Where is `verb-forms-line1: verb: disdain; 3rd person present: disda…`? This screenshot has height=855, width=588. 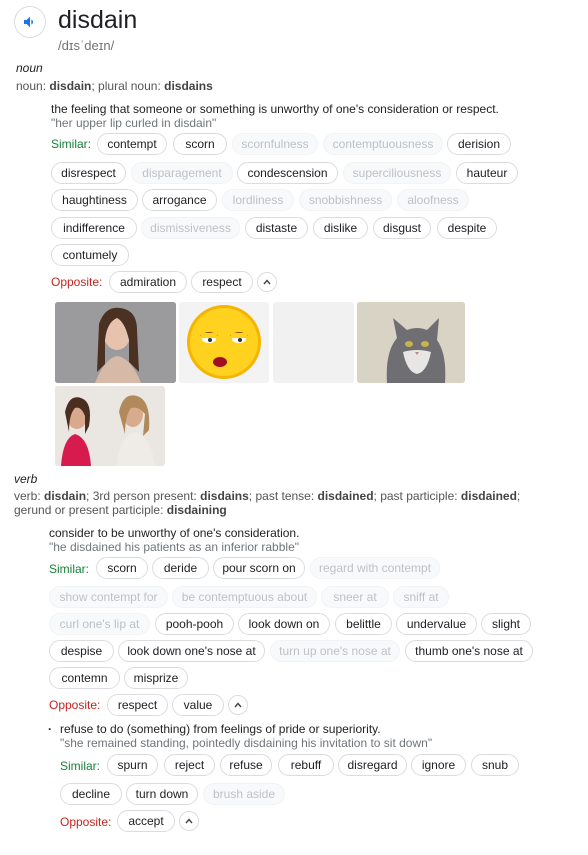
verb-forms-line1: verb: disdain; 3rd person present: disda… is located at coordinates (267, 496).